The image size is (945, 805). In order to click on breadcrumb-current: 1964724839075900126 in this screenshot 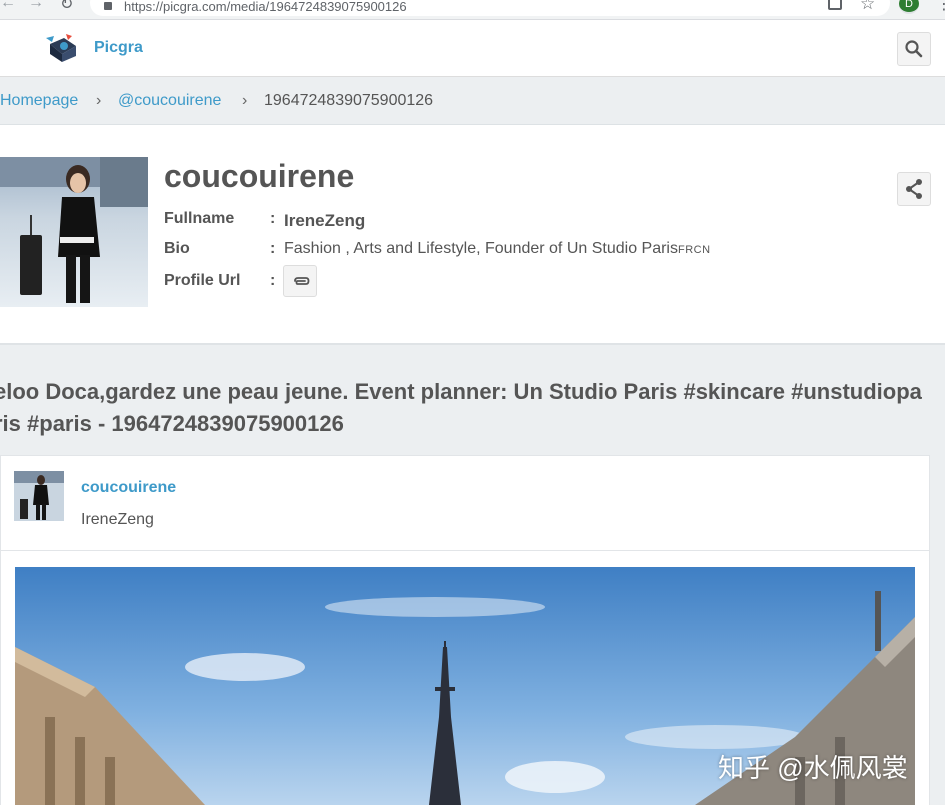, I will do `click(349, 100)`.